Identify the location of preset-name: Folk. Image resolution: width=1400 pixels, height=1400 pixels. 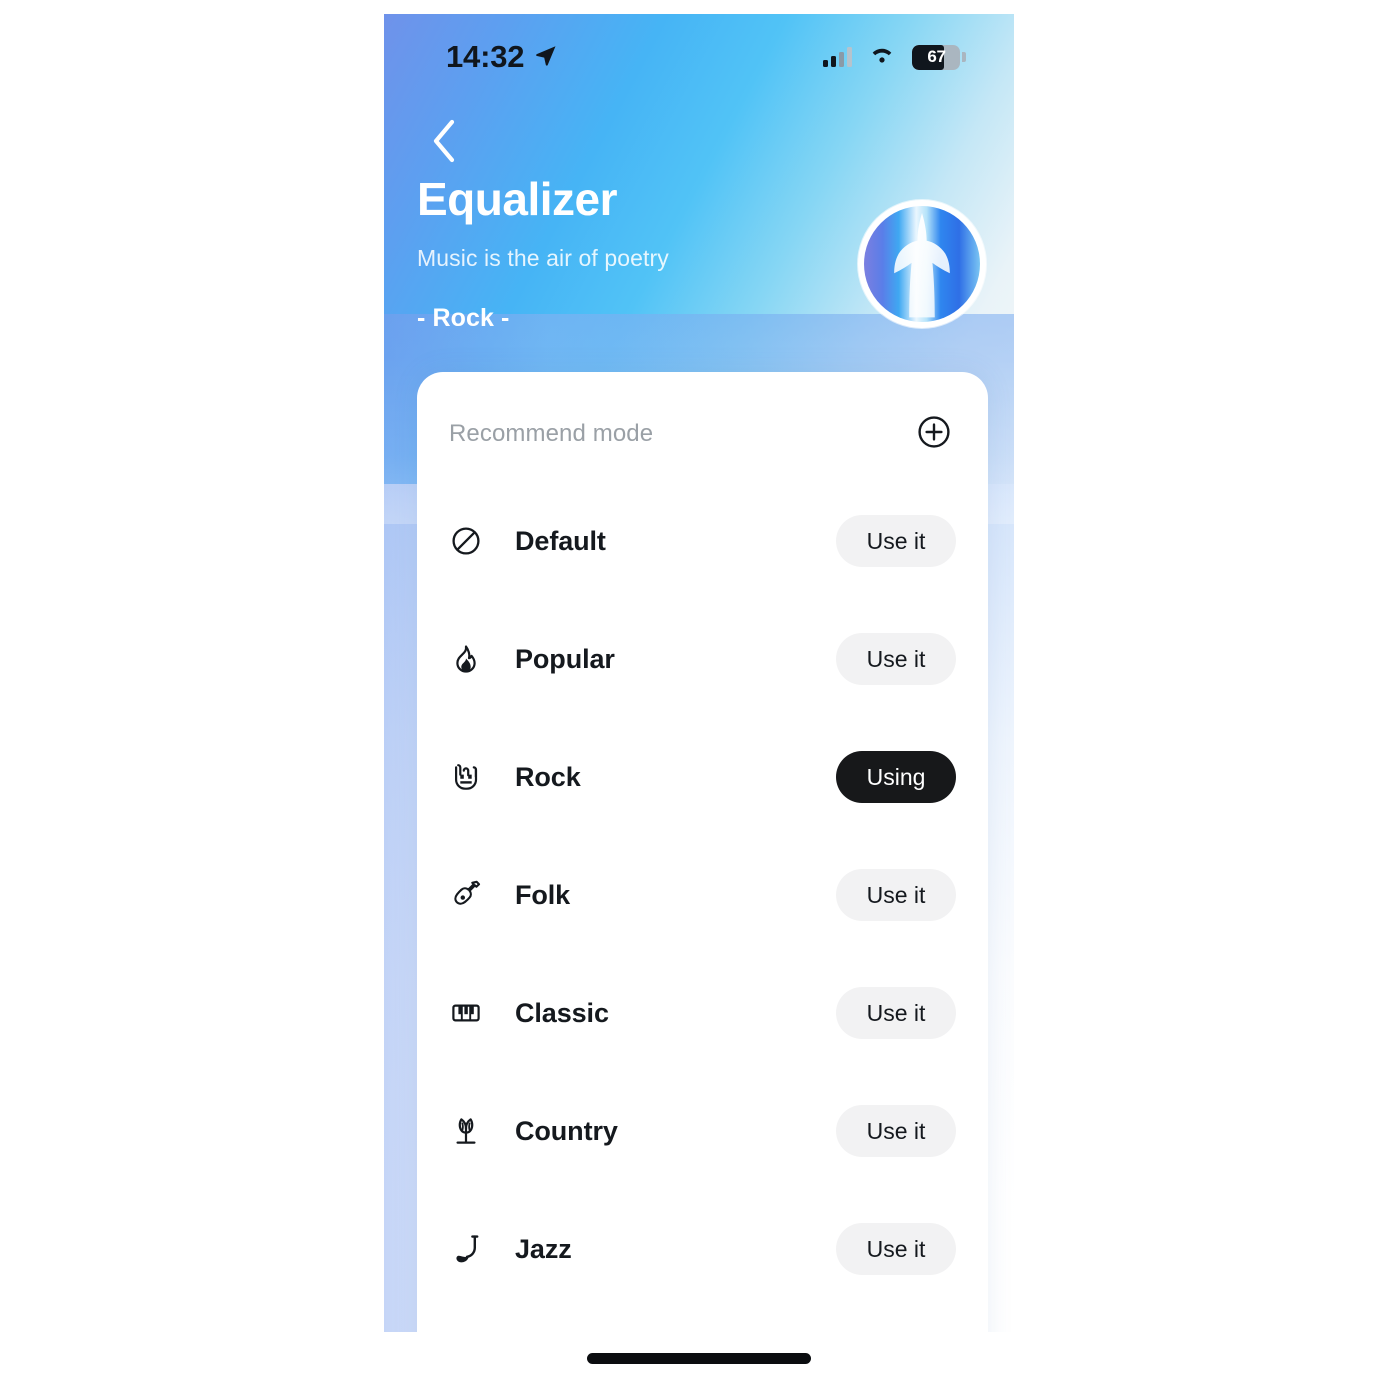
(543, 894).